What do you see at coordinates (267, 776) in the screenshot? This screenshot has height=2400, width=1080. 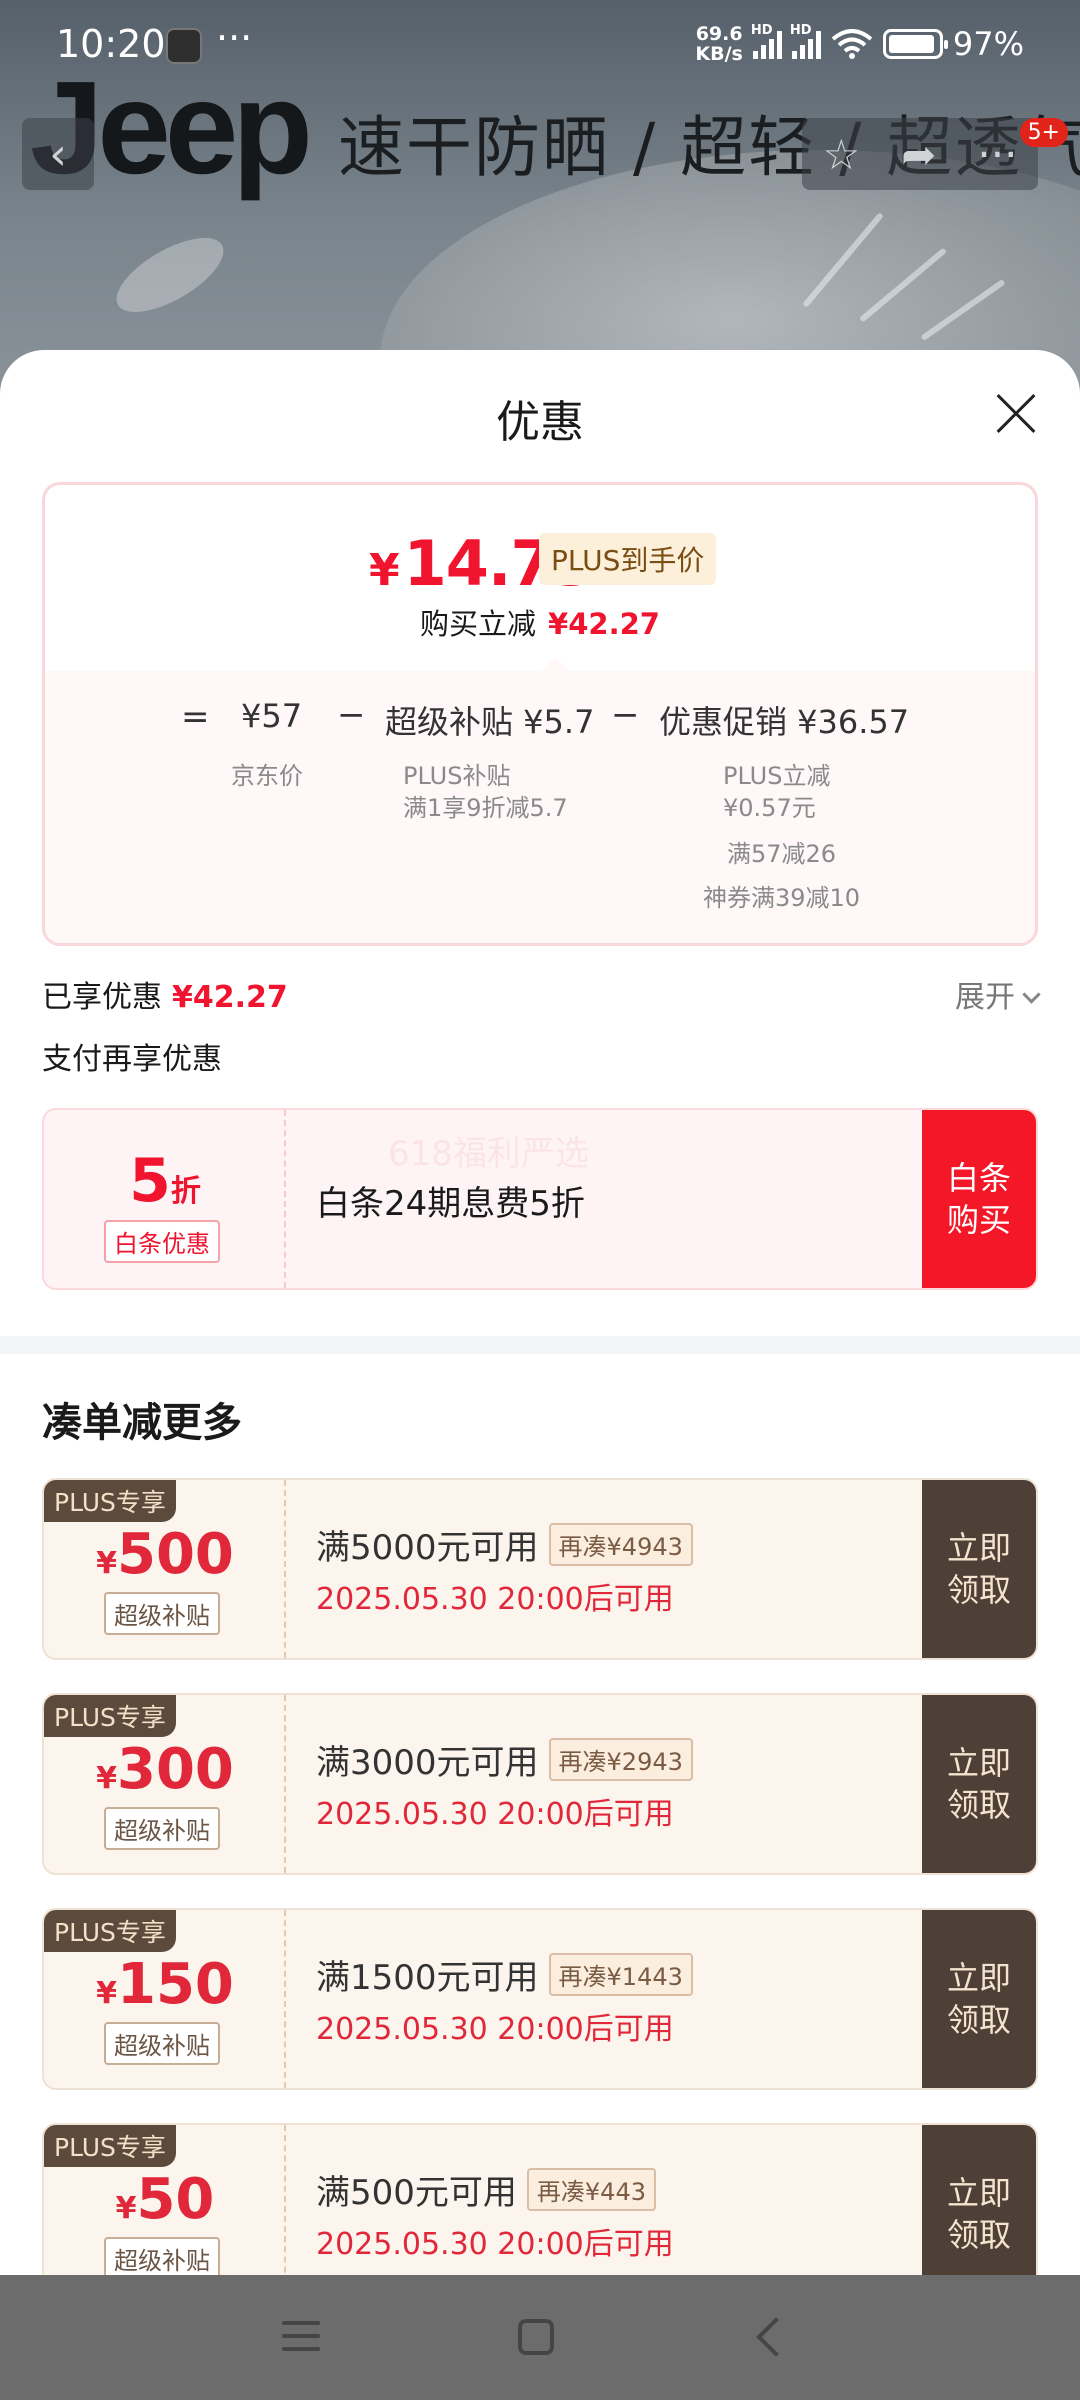 I see `jd-price-label: 京东价` at bounding box center [267, 776].